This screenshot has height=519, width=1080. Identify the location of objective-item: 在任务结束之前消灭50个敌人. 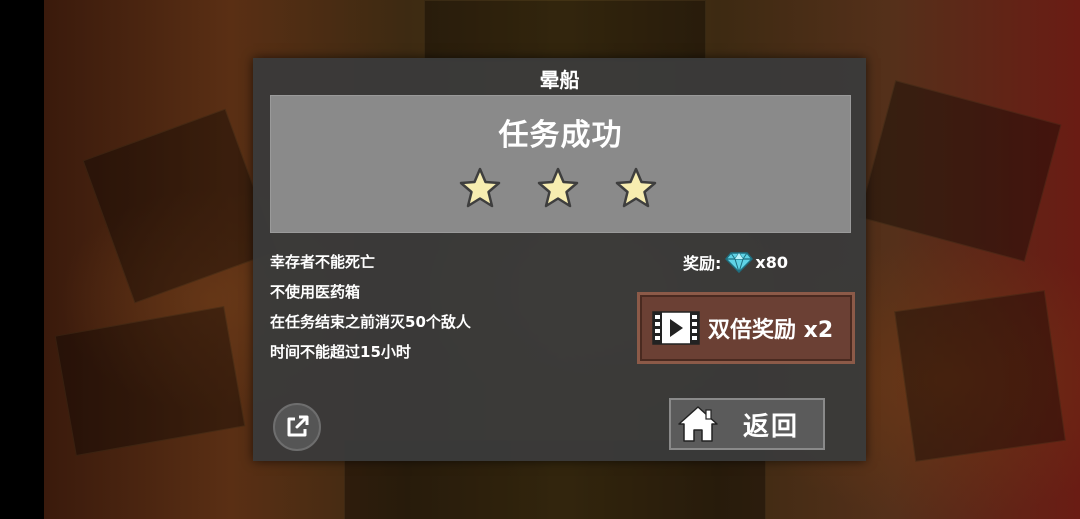
(370, 322).